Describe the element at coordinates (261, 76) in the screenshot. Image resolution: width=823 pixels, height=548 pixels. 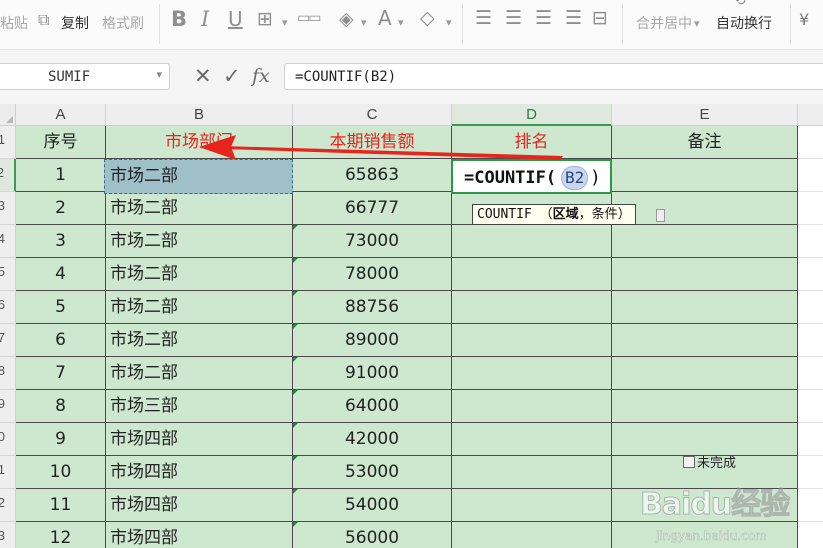
I see `fx-icon: fx` at that location.